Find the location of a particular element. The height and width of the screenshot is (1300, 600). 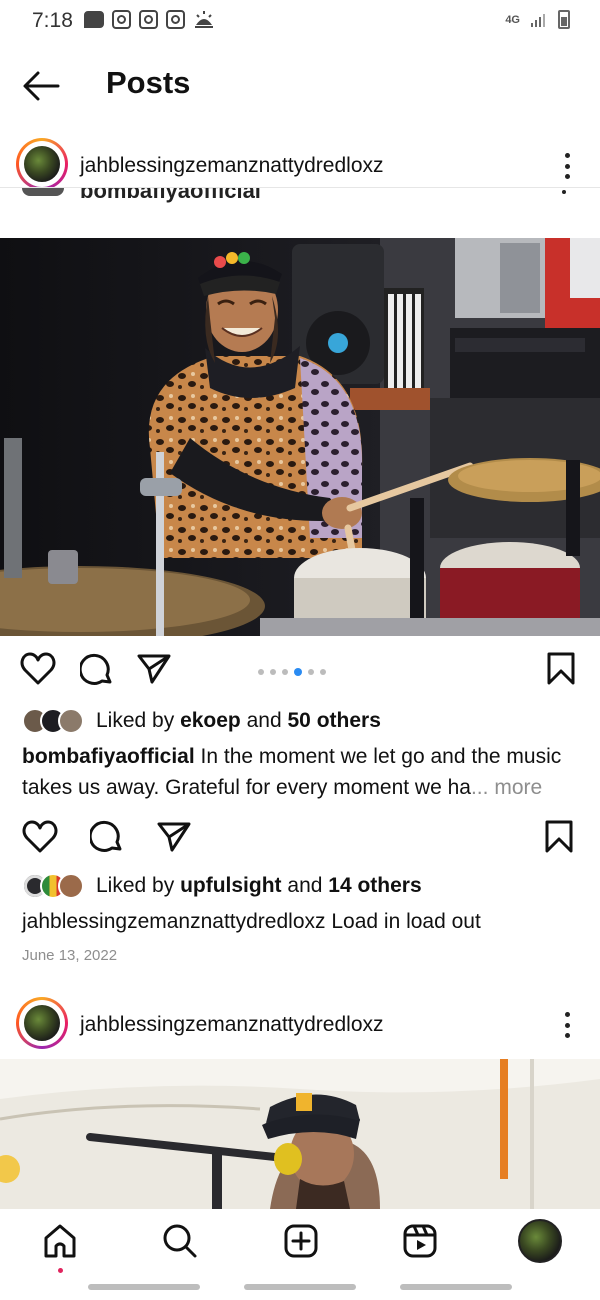

caption-text: Load in load out is located at coordinates (406, 921).